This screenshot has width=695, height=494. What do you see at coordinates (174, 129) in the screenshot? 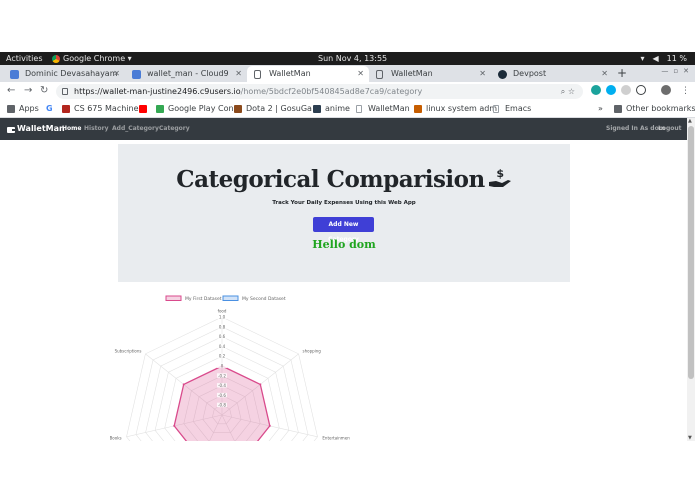
I see `nav-category: Category` at bounding box center [174, 129].